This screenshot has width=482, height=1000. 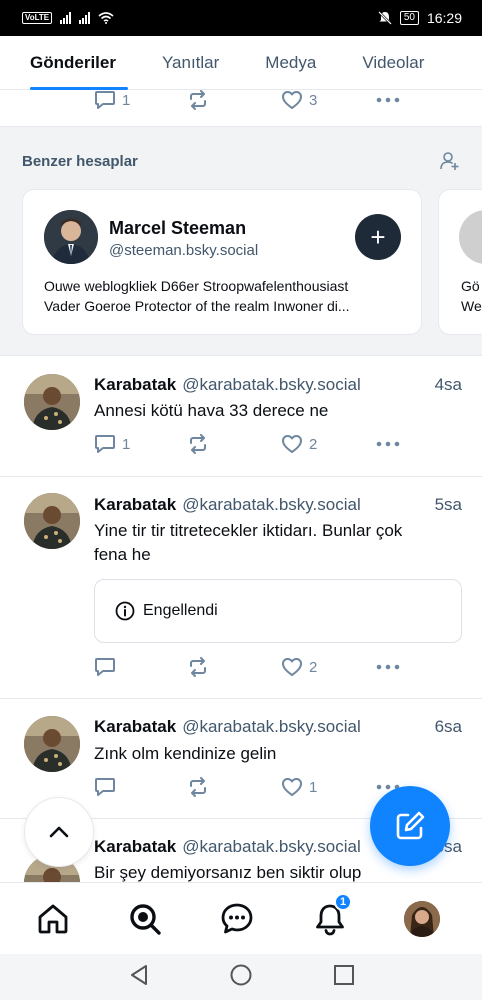 What do you see at coordinates (106, 18) in the screenshot?
I see `wifi-icon` at bounding box center [106, 18].